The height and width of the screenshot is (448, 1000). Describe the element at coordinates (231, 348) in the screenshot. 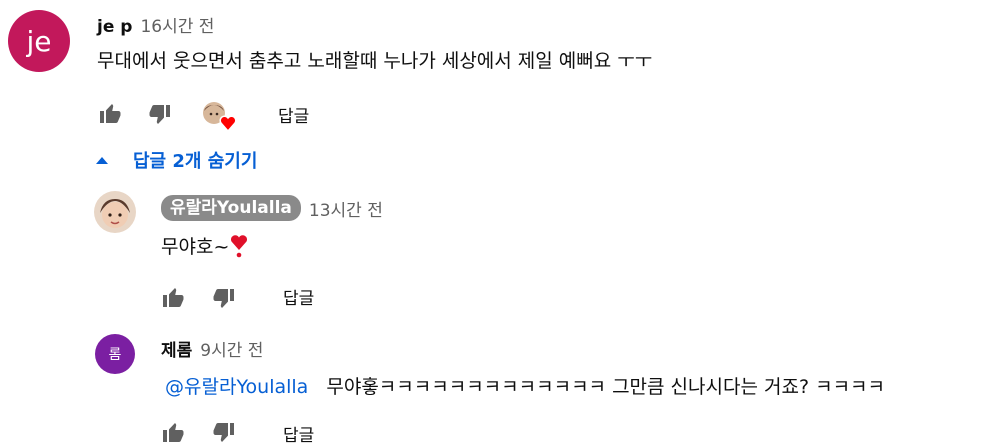

I see `reply-time: 9시간 전` at that location.